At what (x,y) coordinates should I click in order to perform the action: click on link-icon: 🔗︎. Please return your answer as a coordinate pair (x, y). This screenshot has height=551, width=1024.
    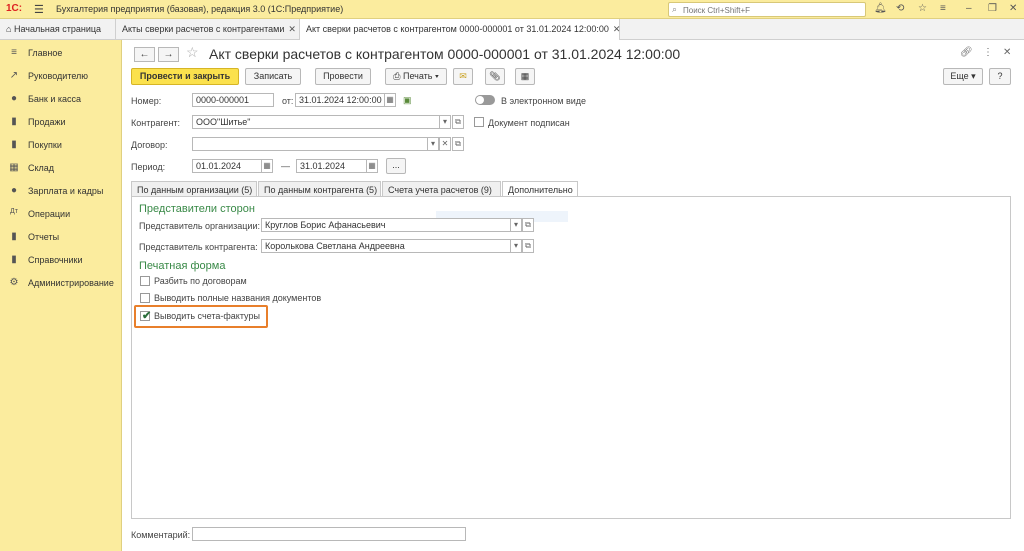
    Looking at the image, I should click on (966, 52).